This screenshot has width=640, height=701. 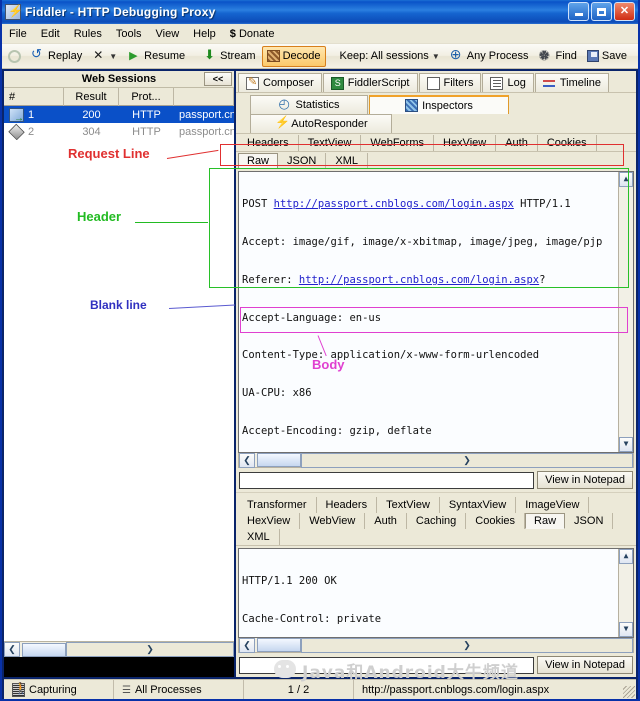 What do you see at coordinates (16, 131) in the screenshot?
I see `cache-icon` at bounding box center [16, 131].